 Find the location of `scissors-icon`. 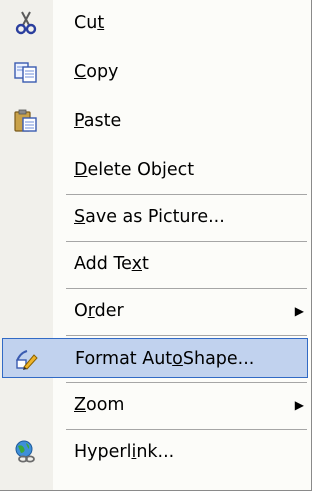

scissors-icon is located at coordinates (26, 23).